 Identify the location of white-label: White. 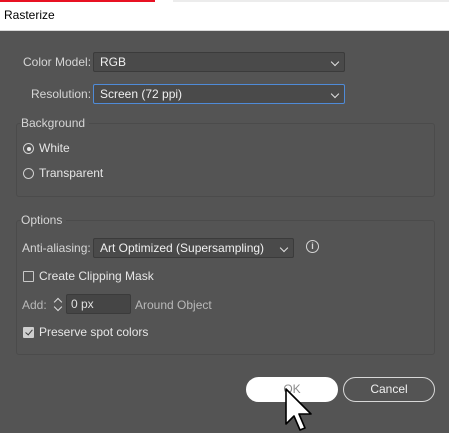
(54, 148).